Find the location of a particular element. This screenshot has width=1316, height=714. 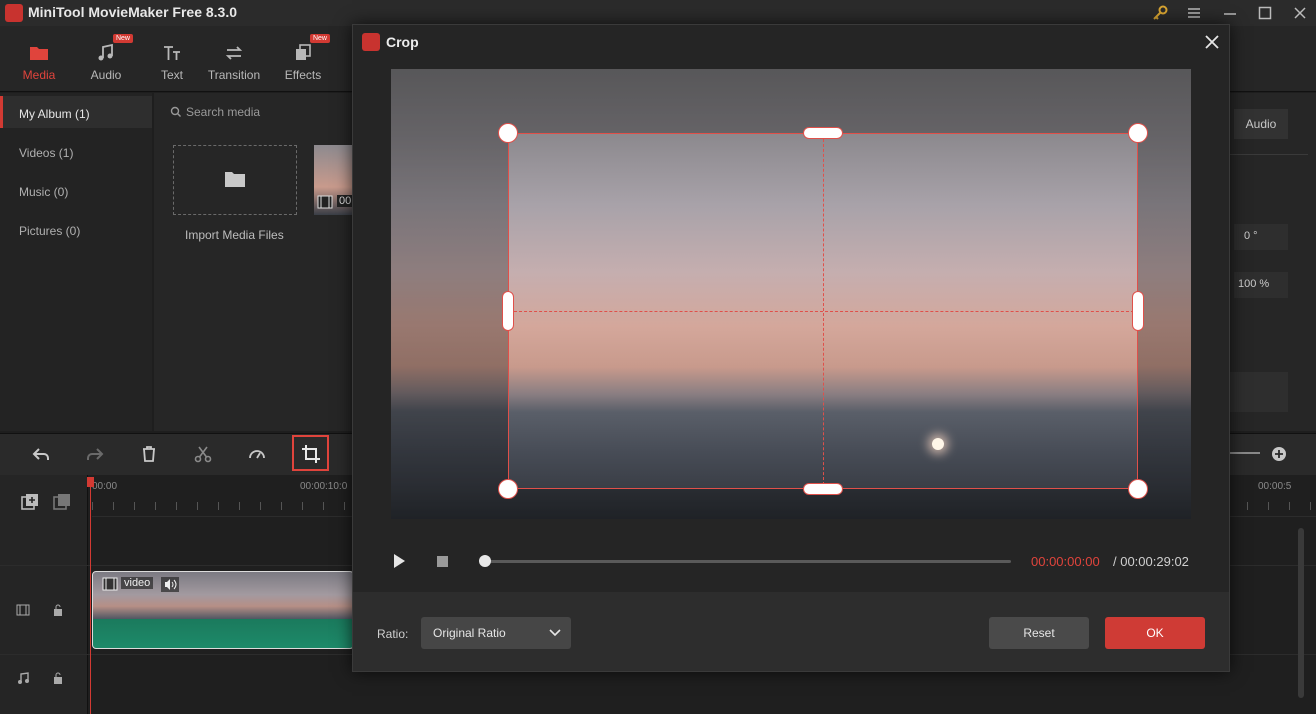

audio-track-icon is located at coordinates (23, 678).